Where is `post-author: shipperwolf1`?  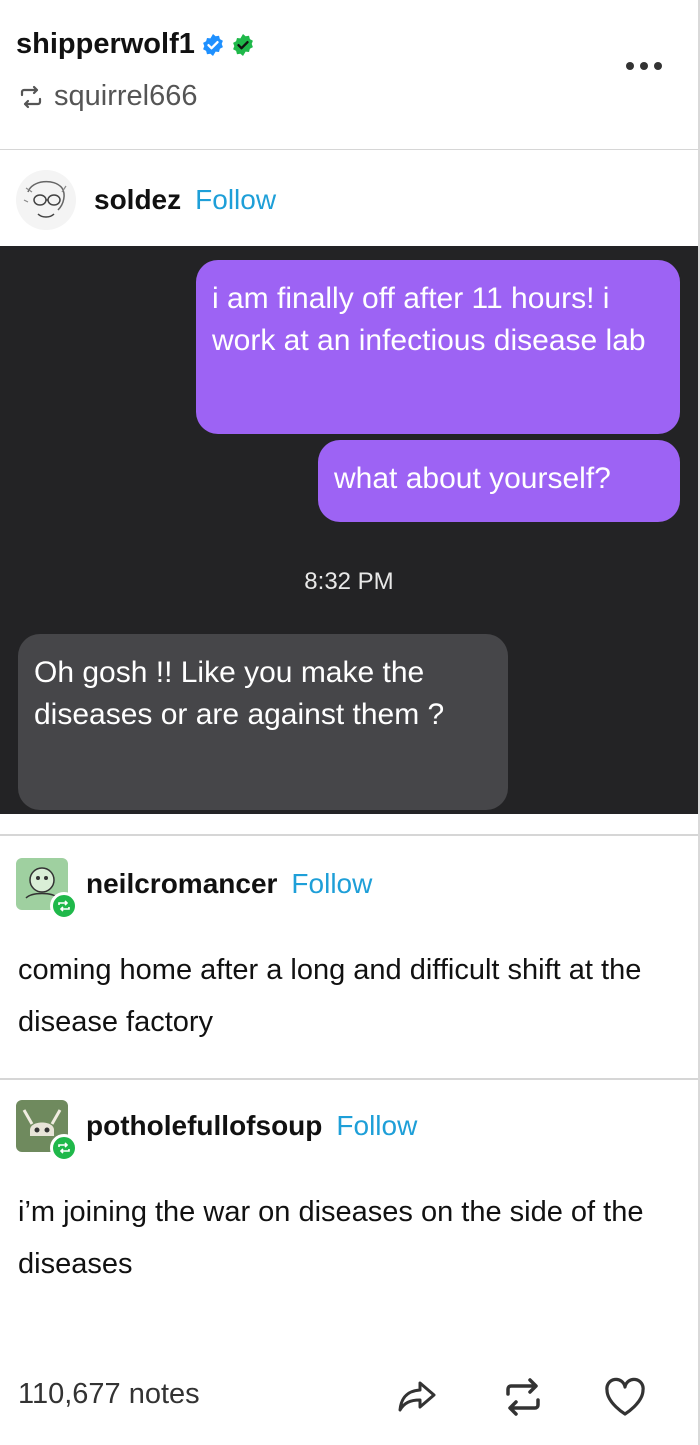
post-author: shipperwolf1 is located at coordinates (135, 44).